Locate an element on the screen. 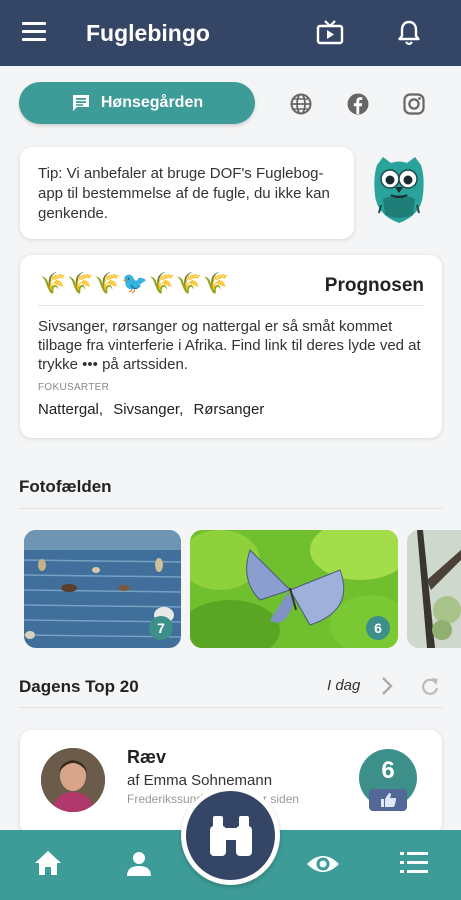 The width and height of the screenshot is (461, 900). photo-card: 6 is located at coordinates (294, 589).